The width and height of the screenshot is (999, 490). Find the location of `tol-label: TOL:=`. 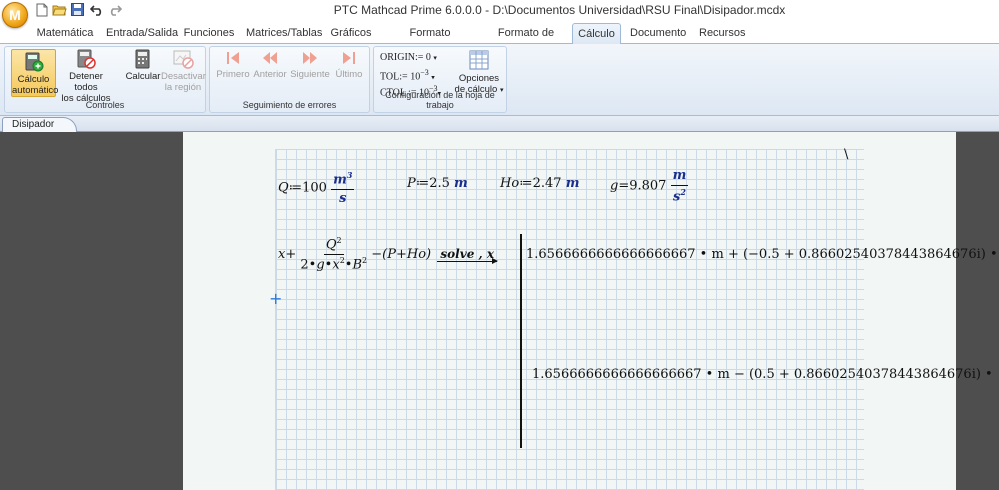

tol-label: TOL:= is located at coordinates (394, 77).